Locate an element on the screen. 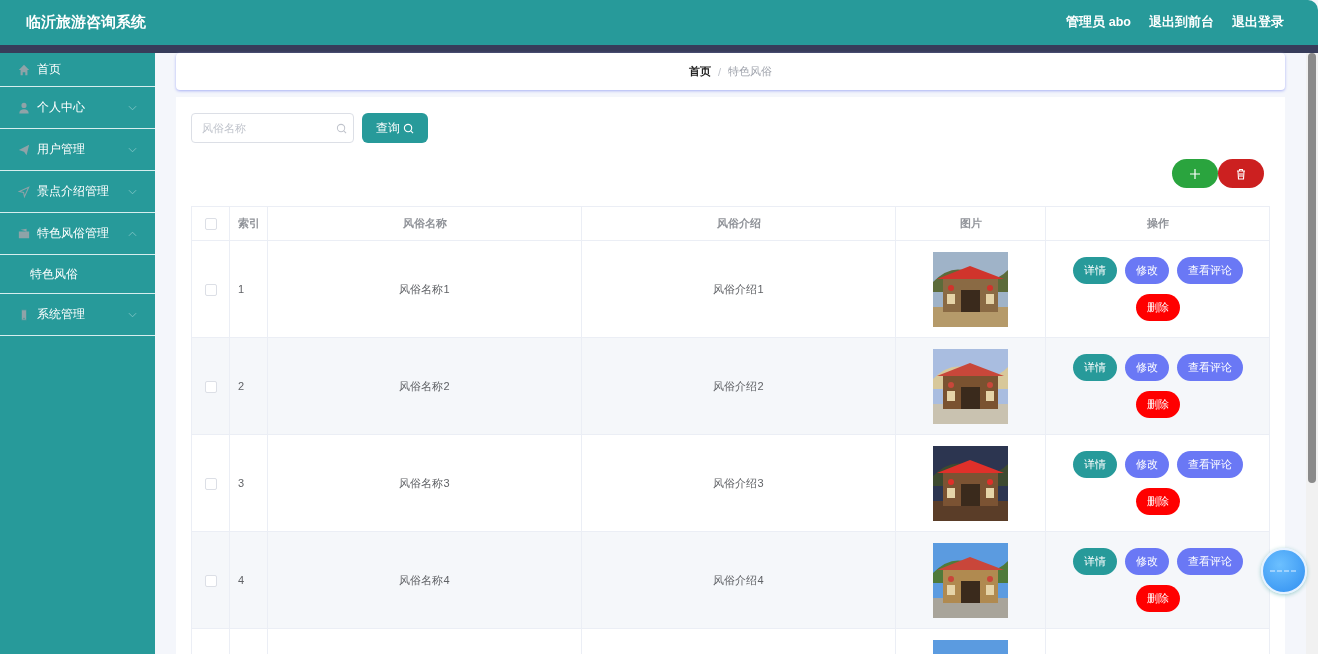  column-header: 图片 is located at coordinates (970, 223).